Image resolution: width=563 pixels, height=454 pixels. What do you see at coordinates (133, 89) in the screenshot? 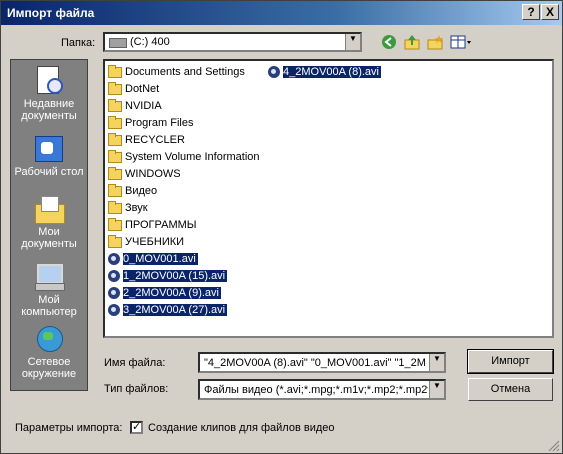
I see `list-item: DotNet` at bounding box center [133, 89].